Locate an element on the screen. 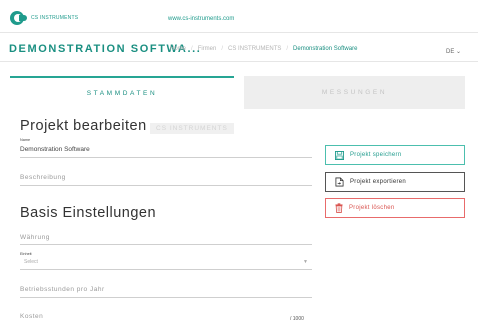 The width and height of the screenshot is (478, 323). logo-icon is located at coordinates (19, 18).